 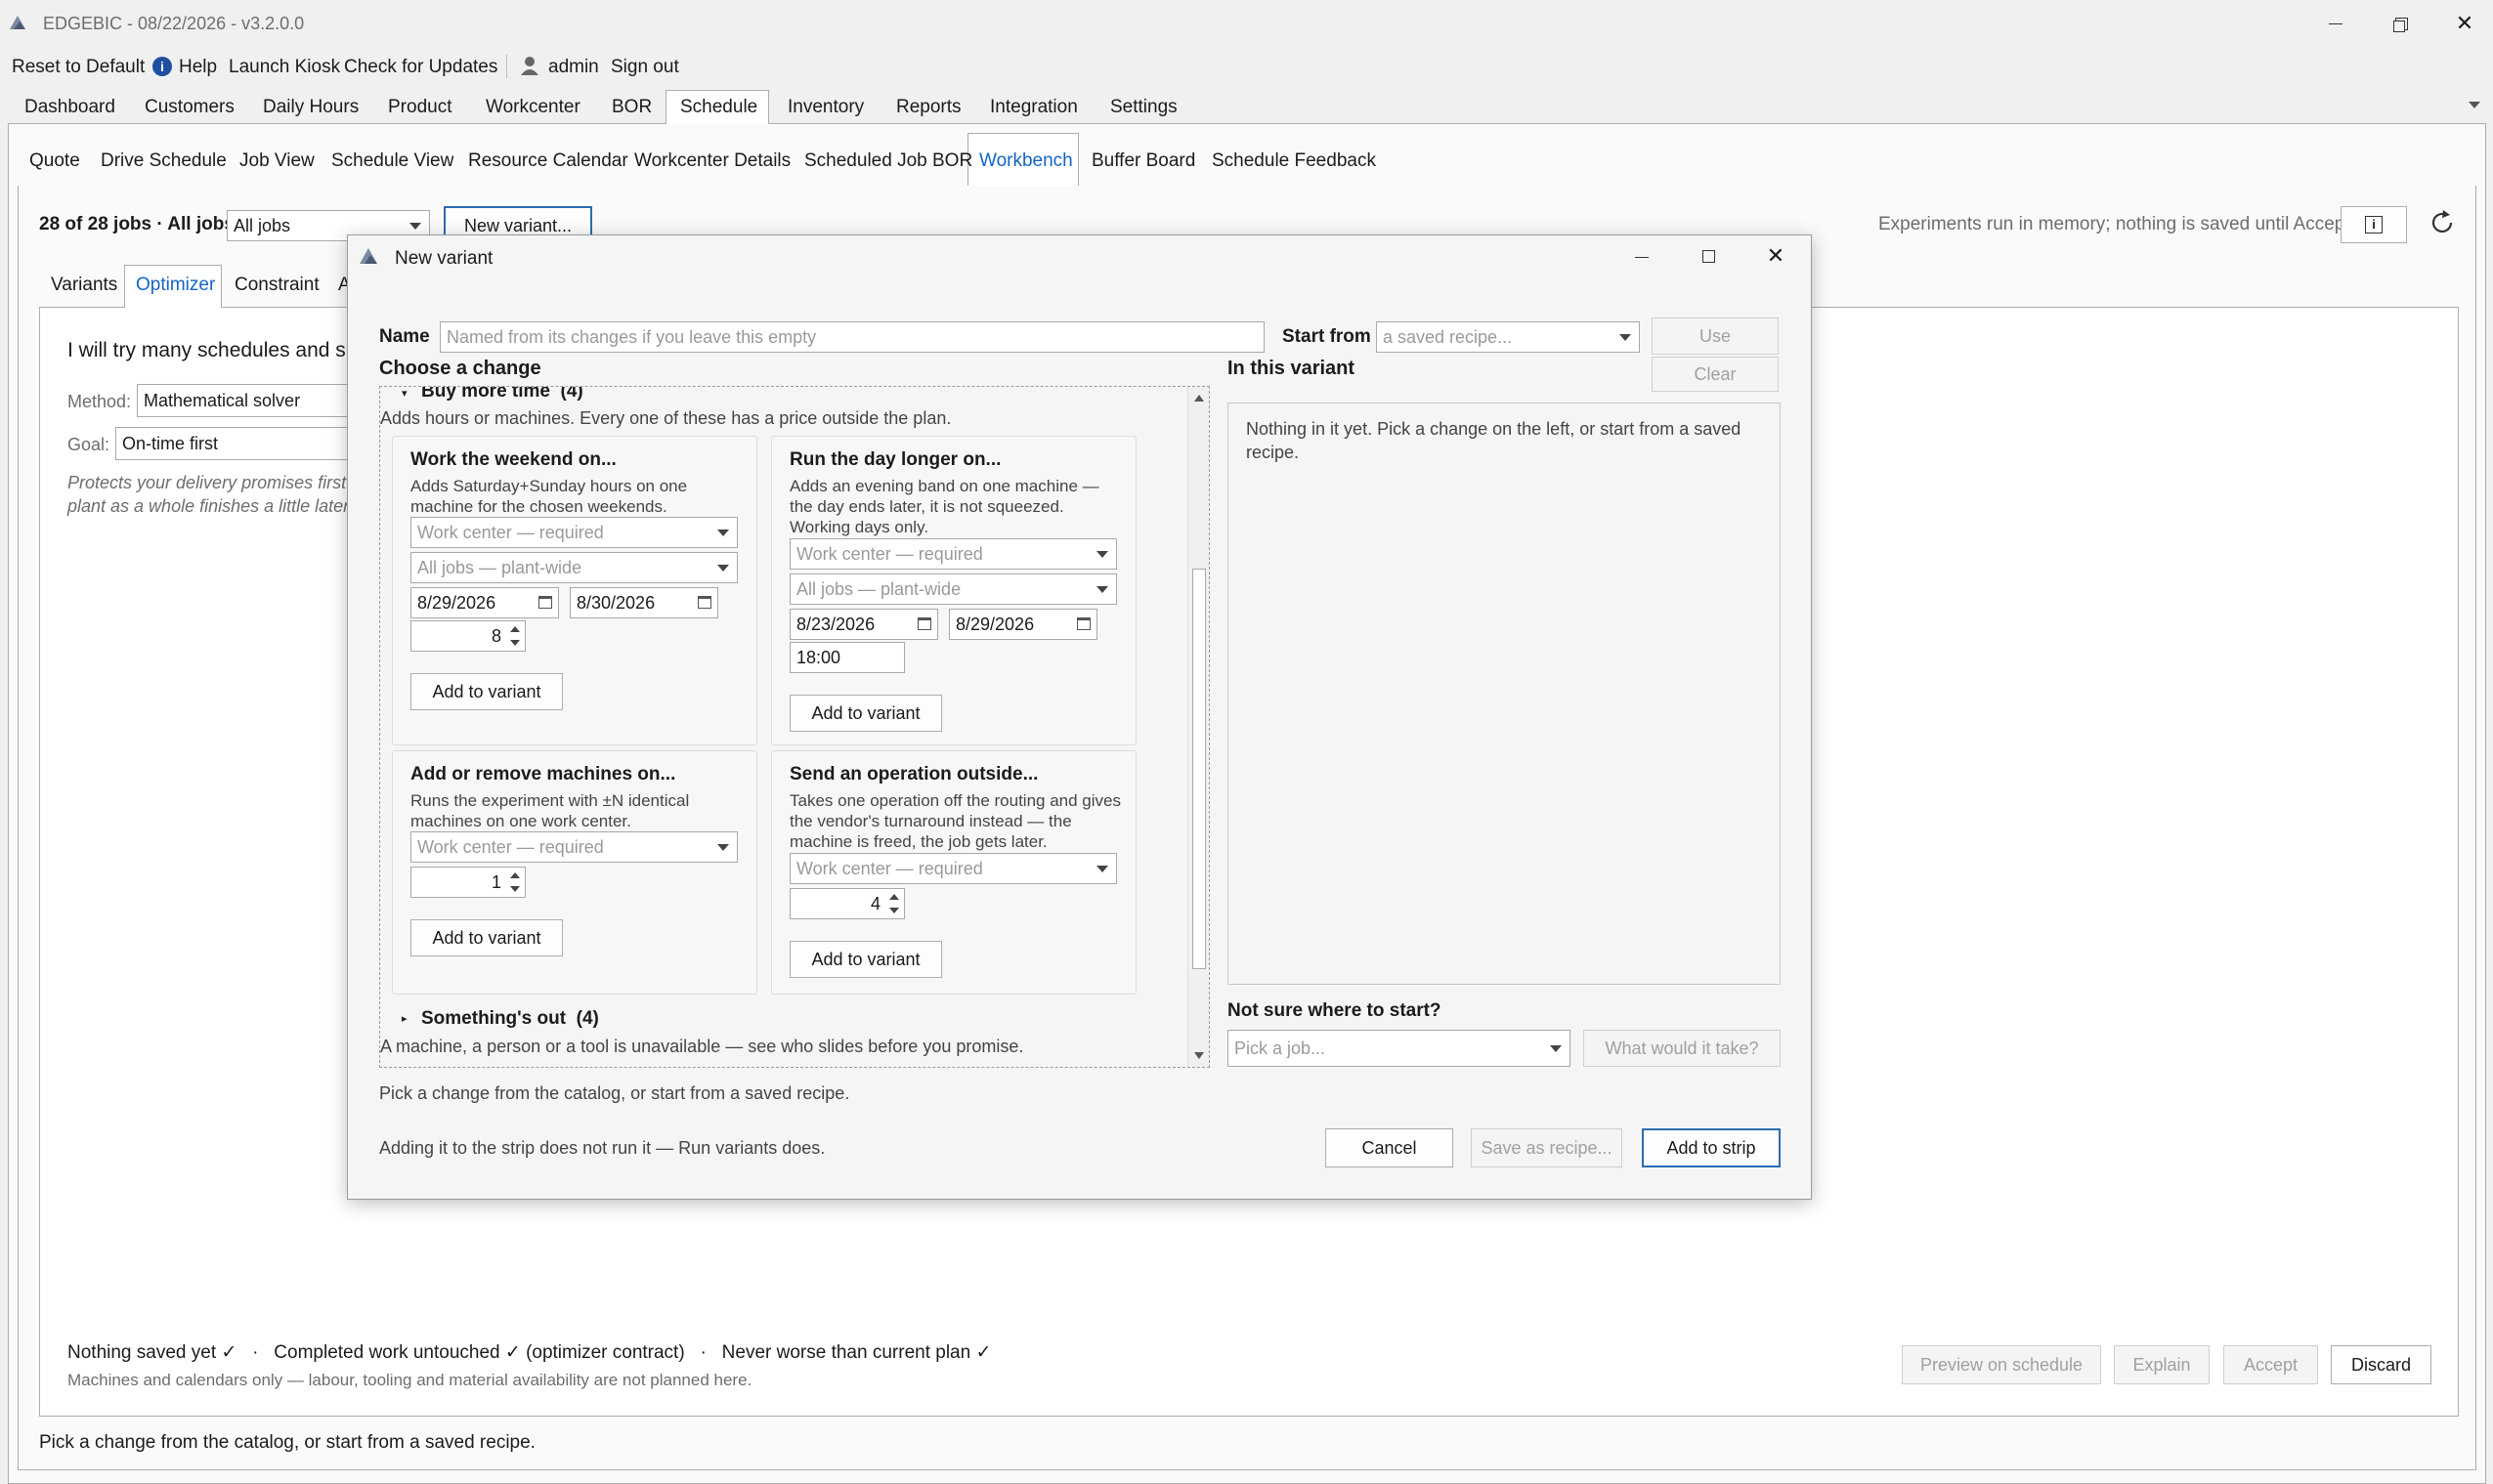 What do you see at coordinates (645, 67) in the screenshot?
I see `sign-out-link: Sign out` at bounding box center [645, 67].